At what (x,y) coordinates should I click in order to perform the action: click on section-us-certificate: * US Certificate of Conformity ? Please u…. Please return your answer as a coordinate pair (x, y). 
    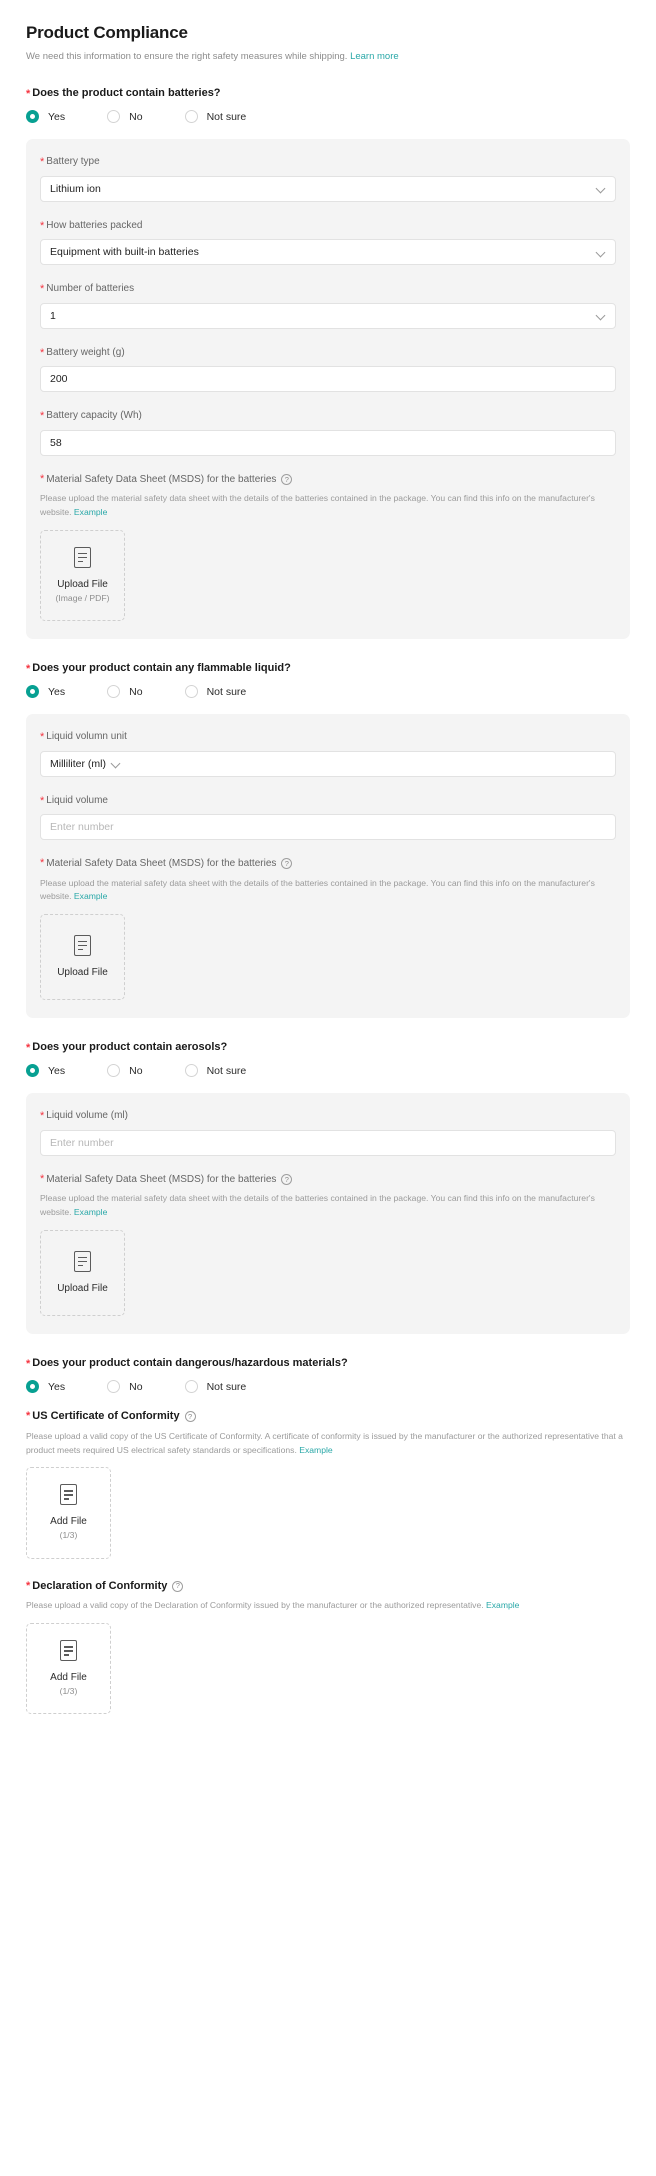
    Looking at the image, I should click on (328, 1484).